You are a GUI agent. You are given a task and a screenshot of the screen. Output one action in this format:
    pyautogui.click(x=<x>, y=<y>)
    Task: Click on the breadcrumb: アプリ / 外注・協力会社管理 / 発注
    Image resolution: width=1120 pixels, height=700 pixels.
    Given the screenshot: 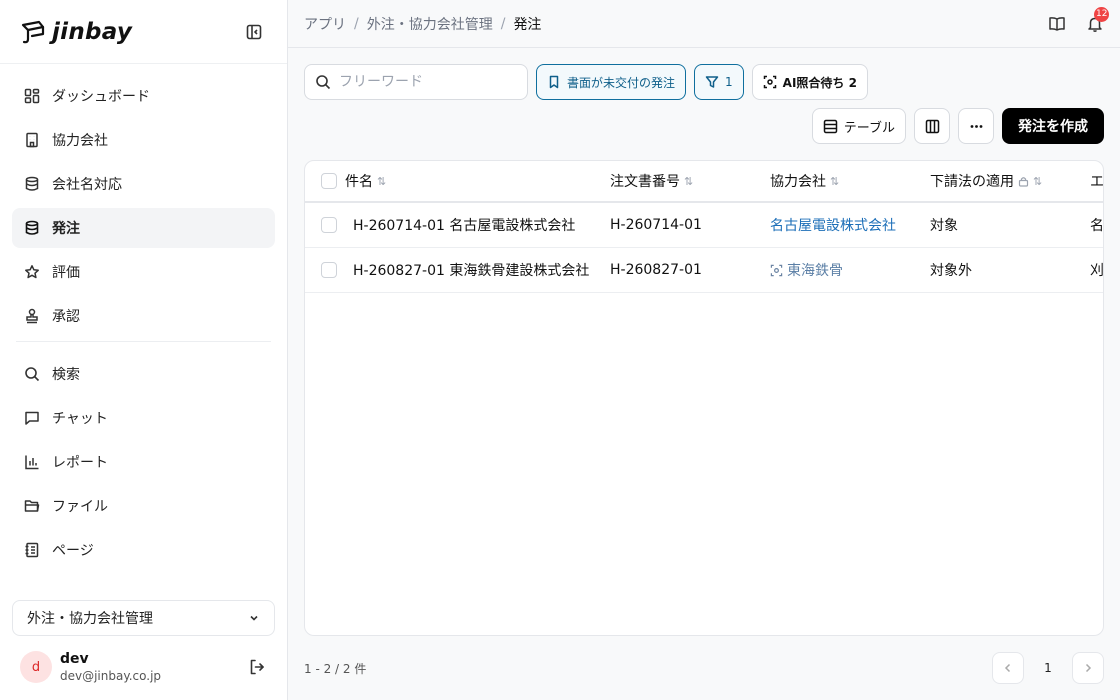 What is the action you would take?
    pyautogui.click(x=422, y=24)
    